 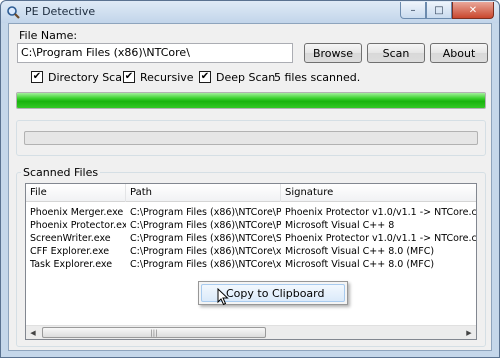 I want to click on file-cell: CFF Explorer.exe, so click(x=70, y=251).